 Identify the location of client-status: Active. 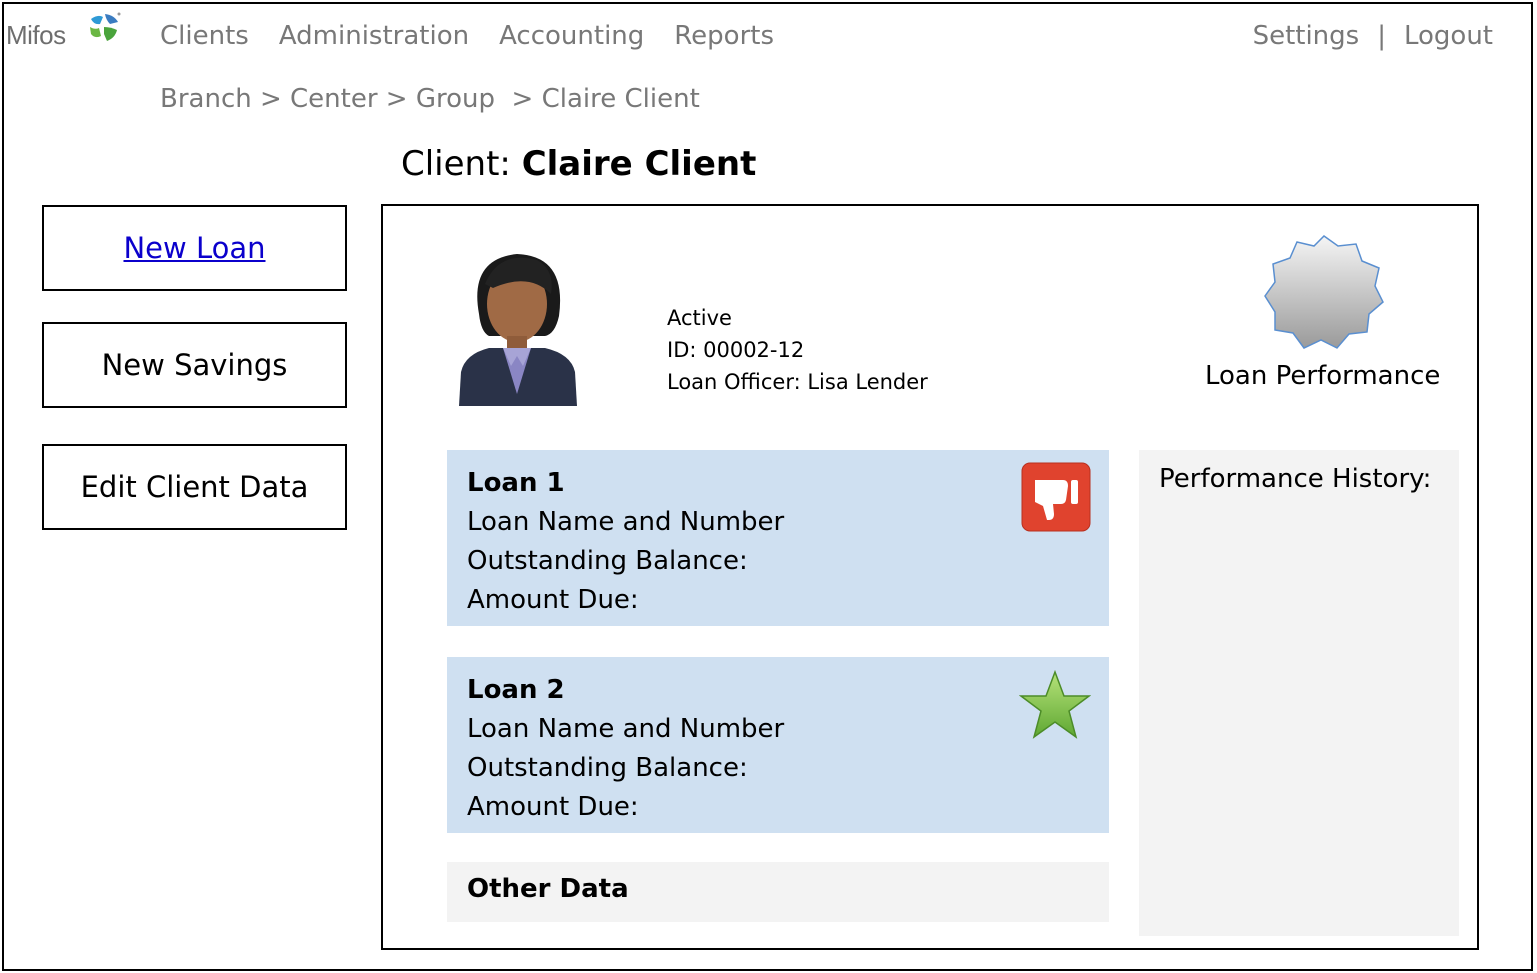
(699, 318).